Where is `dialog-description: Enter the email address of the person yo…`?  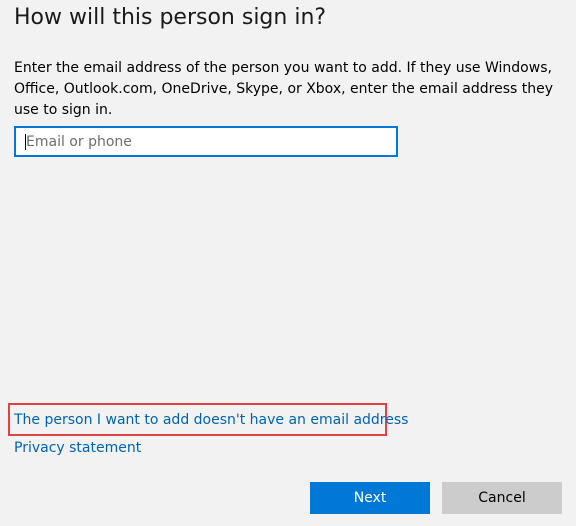
dialog-description: Enter the email address of the person yo… is located at coordinates (283, 89).